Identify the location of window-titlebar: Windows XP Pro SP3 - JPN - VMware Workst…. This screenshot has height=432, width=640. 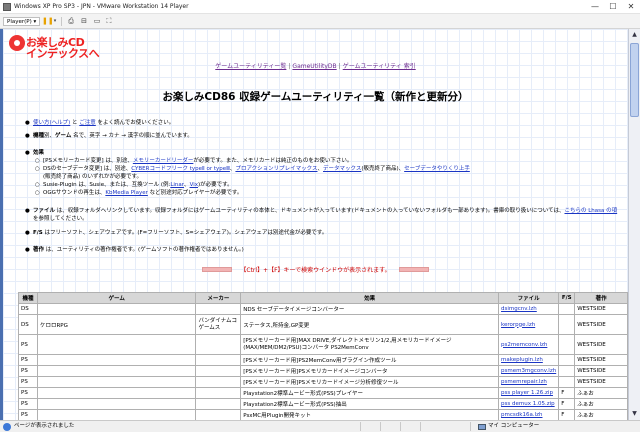
(320, 7).